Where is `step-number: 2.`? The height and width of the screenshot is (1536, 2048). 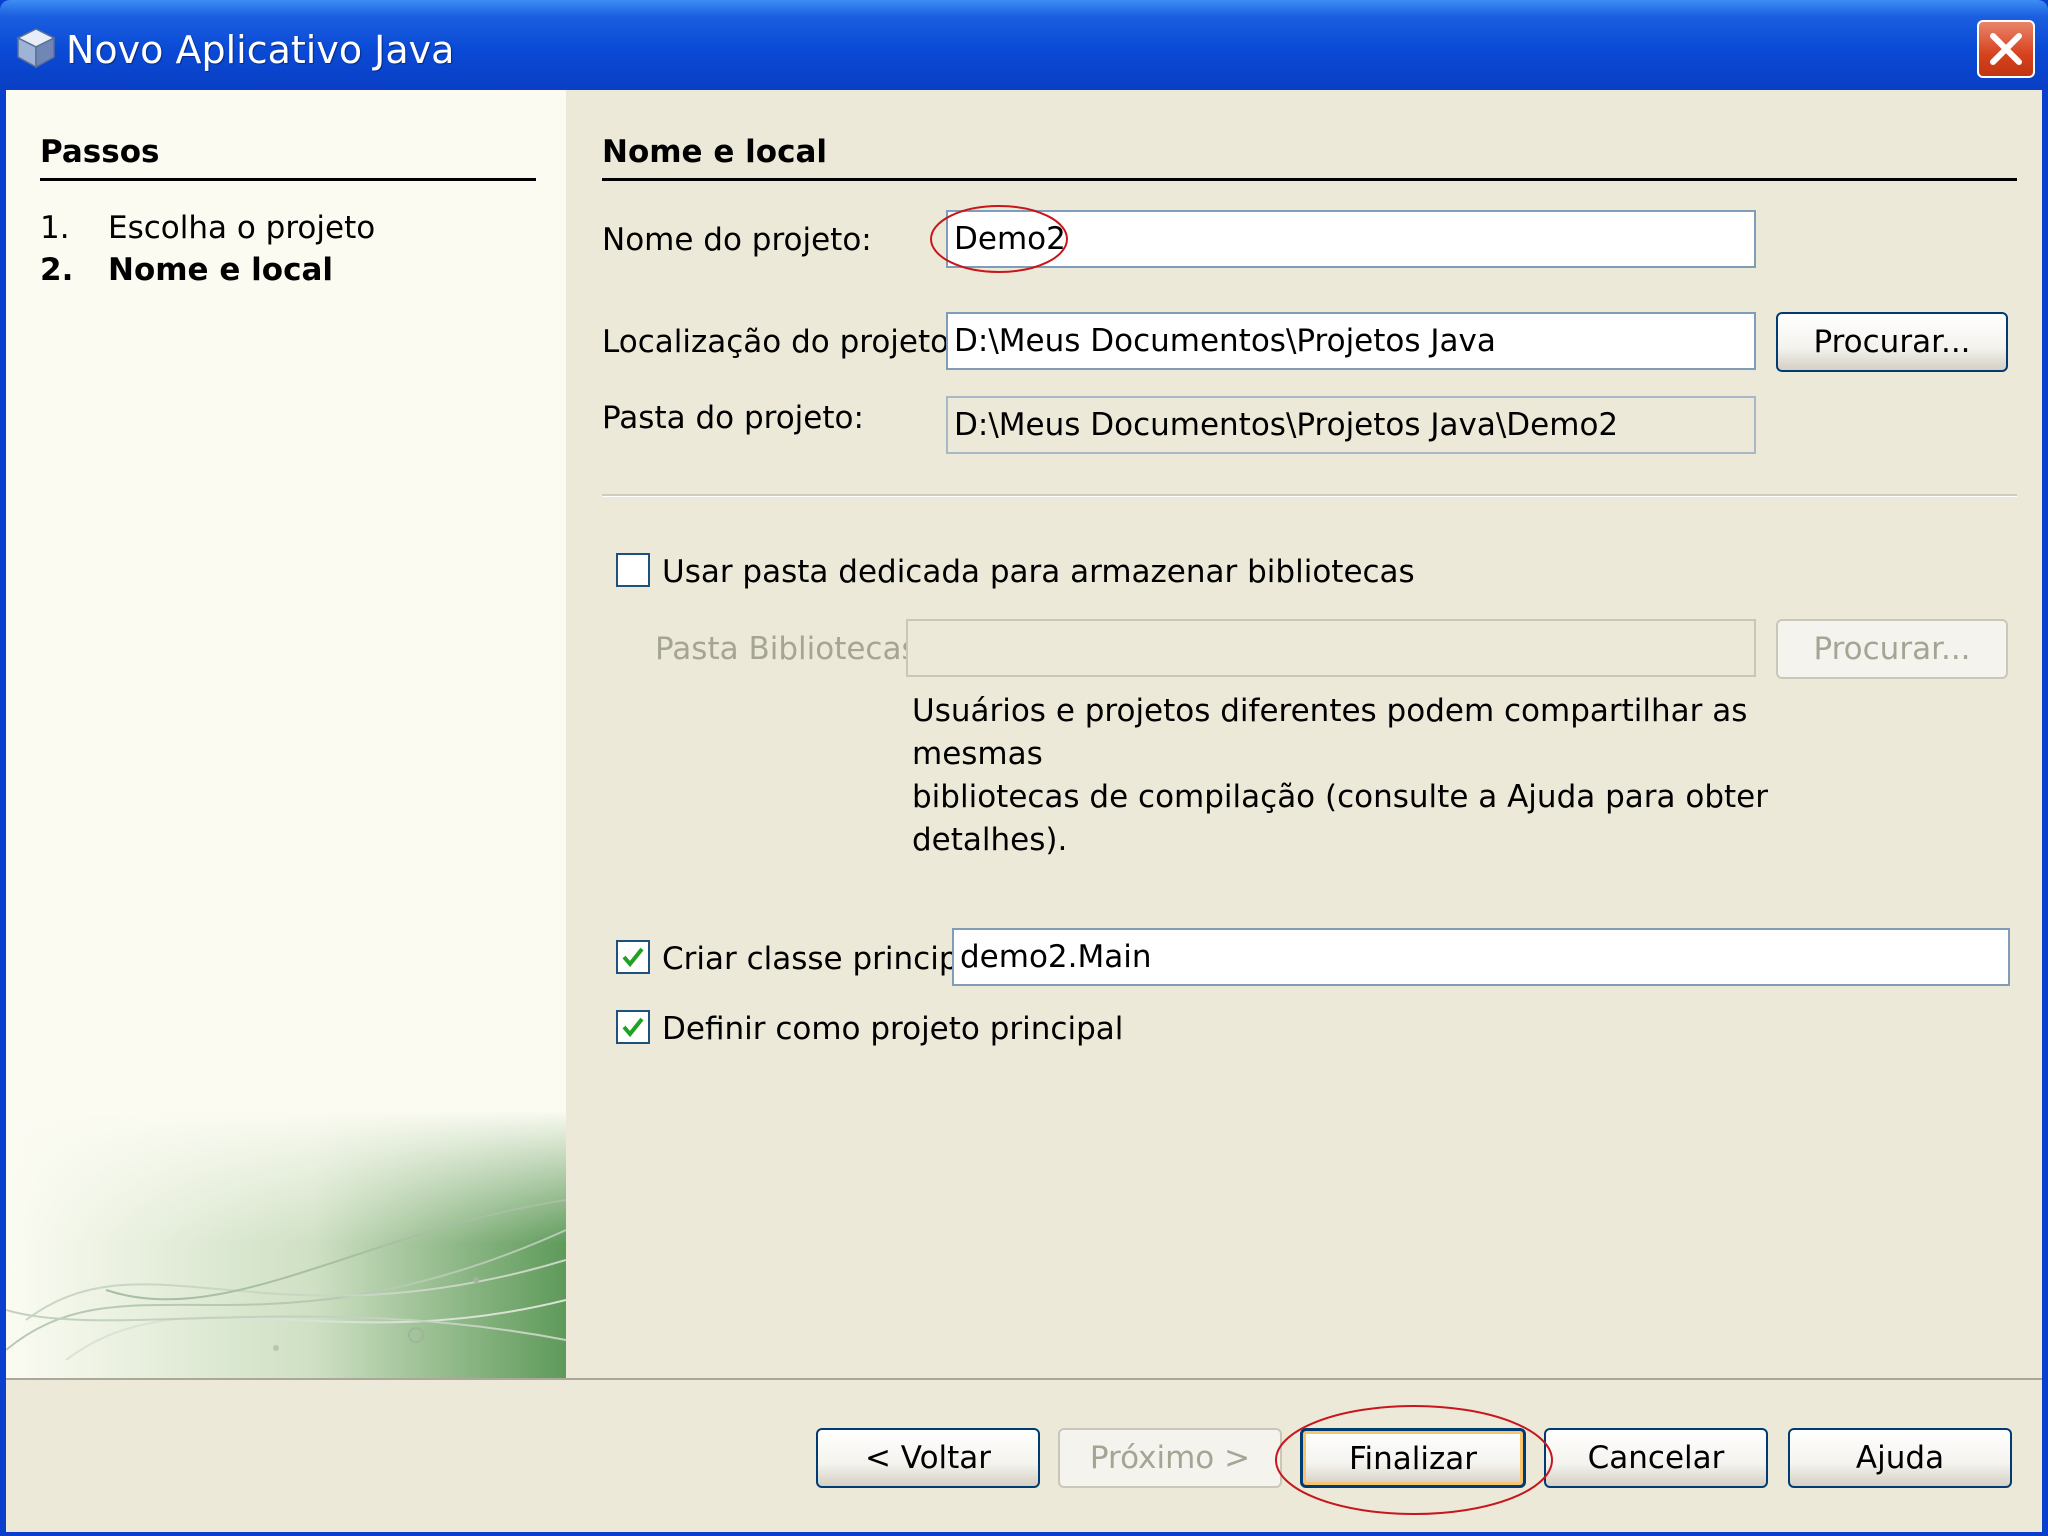 step-number: 2. is located at coordinates (57, 270).